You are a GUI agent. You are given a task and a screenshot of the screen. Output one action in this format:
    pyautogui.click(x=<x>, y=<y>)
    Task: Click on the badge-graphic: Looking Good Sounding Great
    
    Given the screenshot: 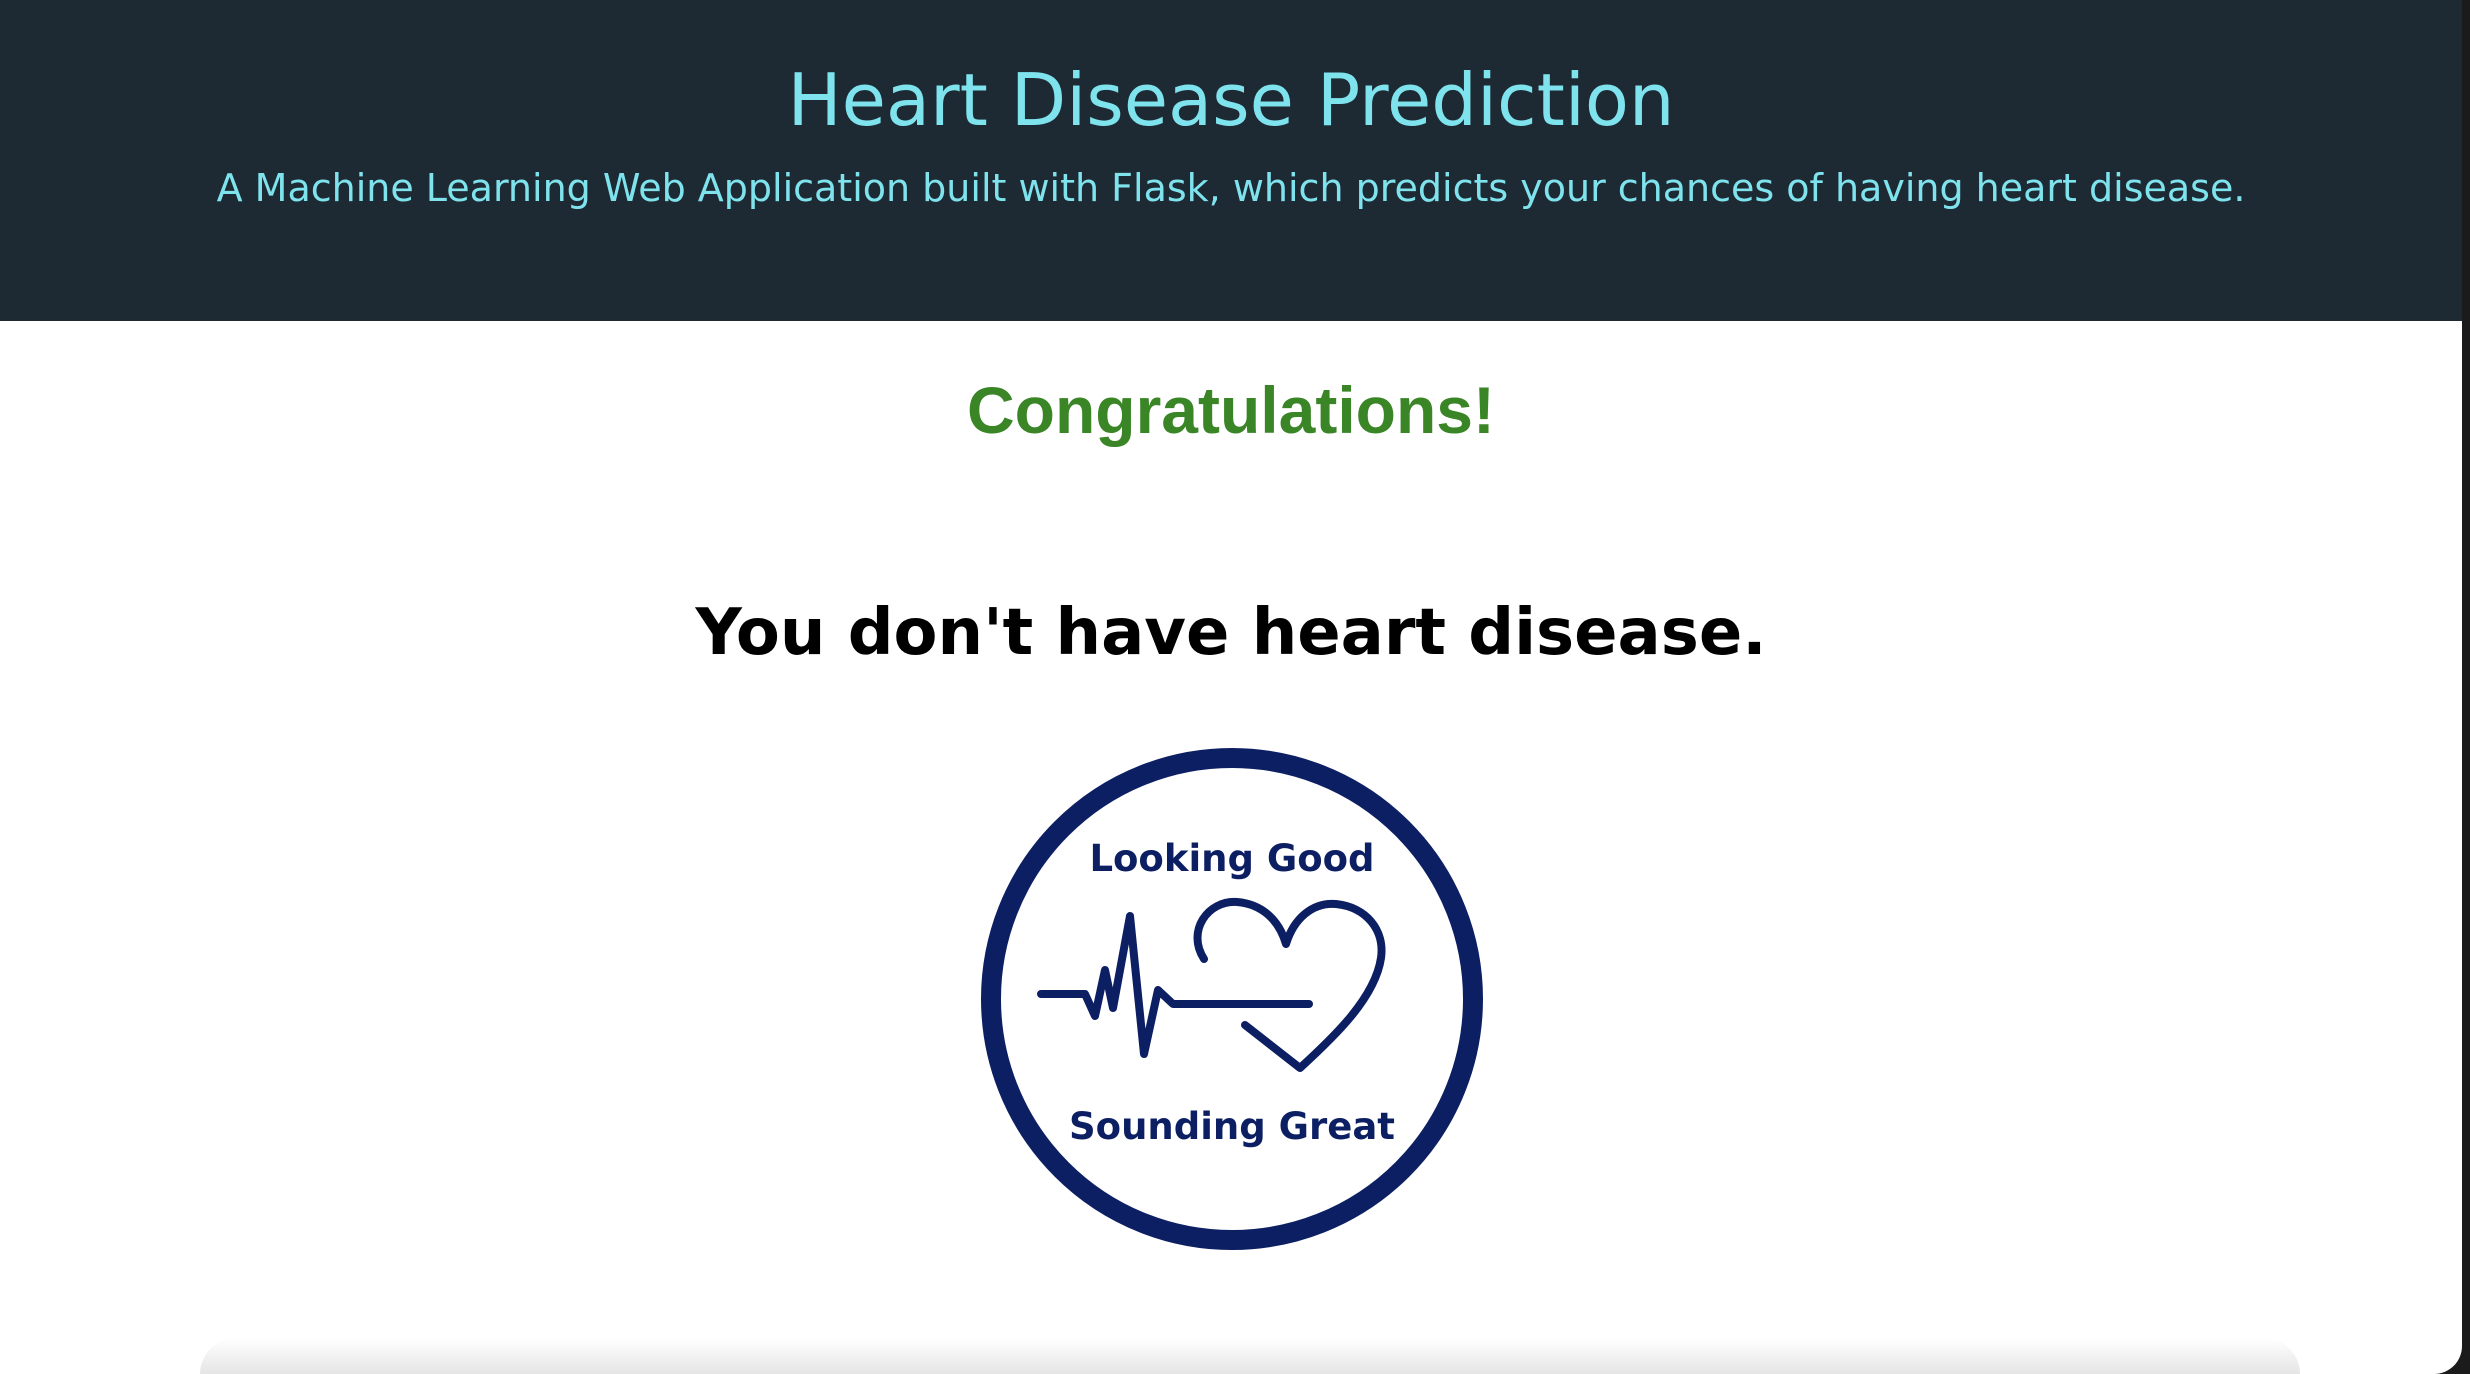 What is the action you would take?
    pyautogui.click(x=1232, y=999)
    